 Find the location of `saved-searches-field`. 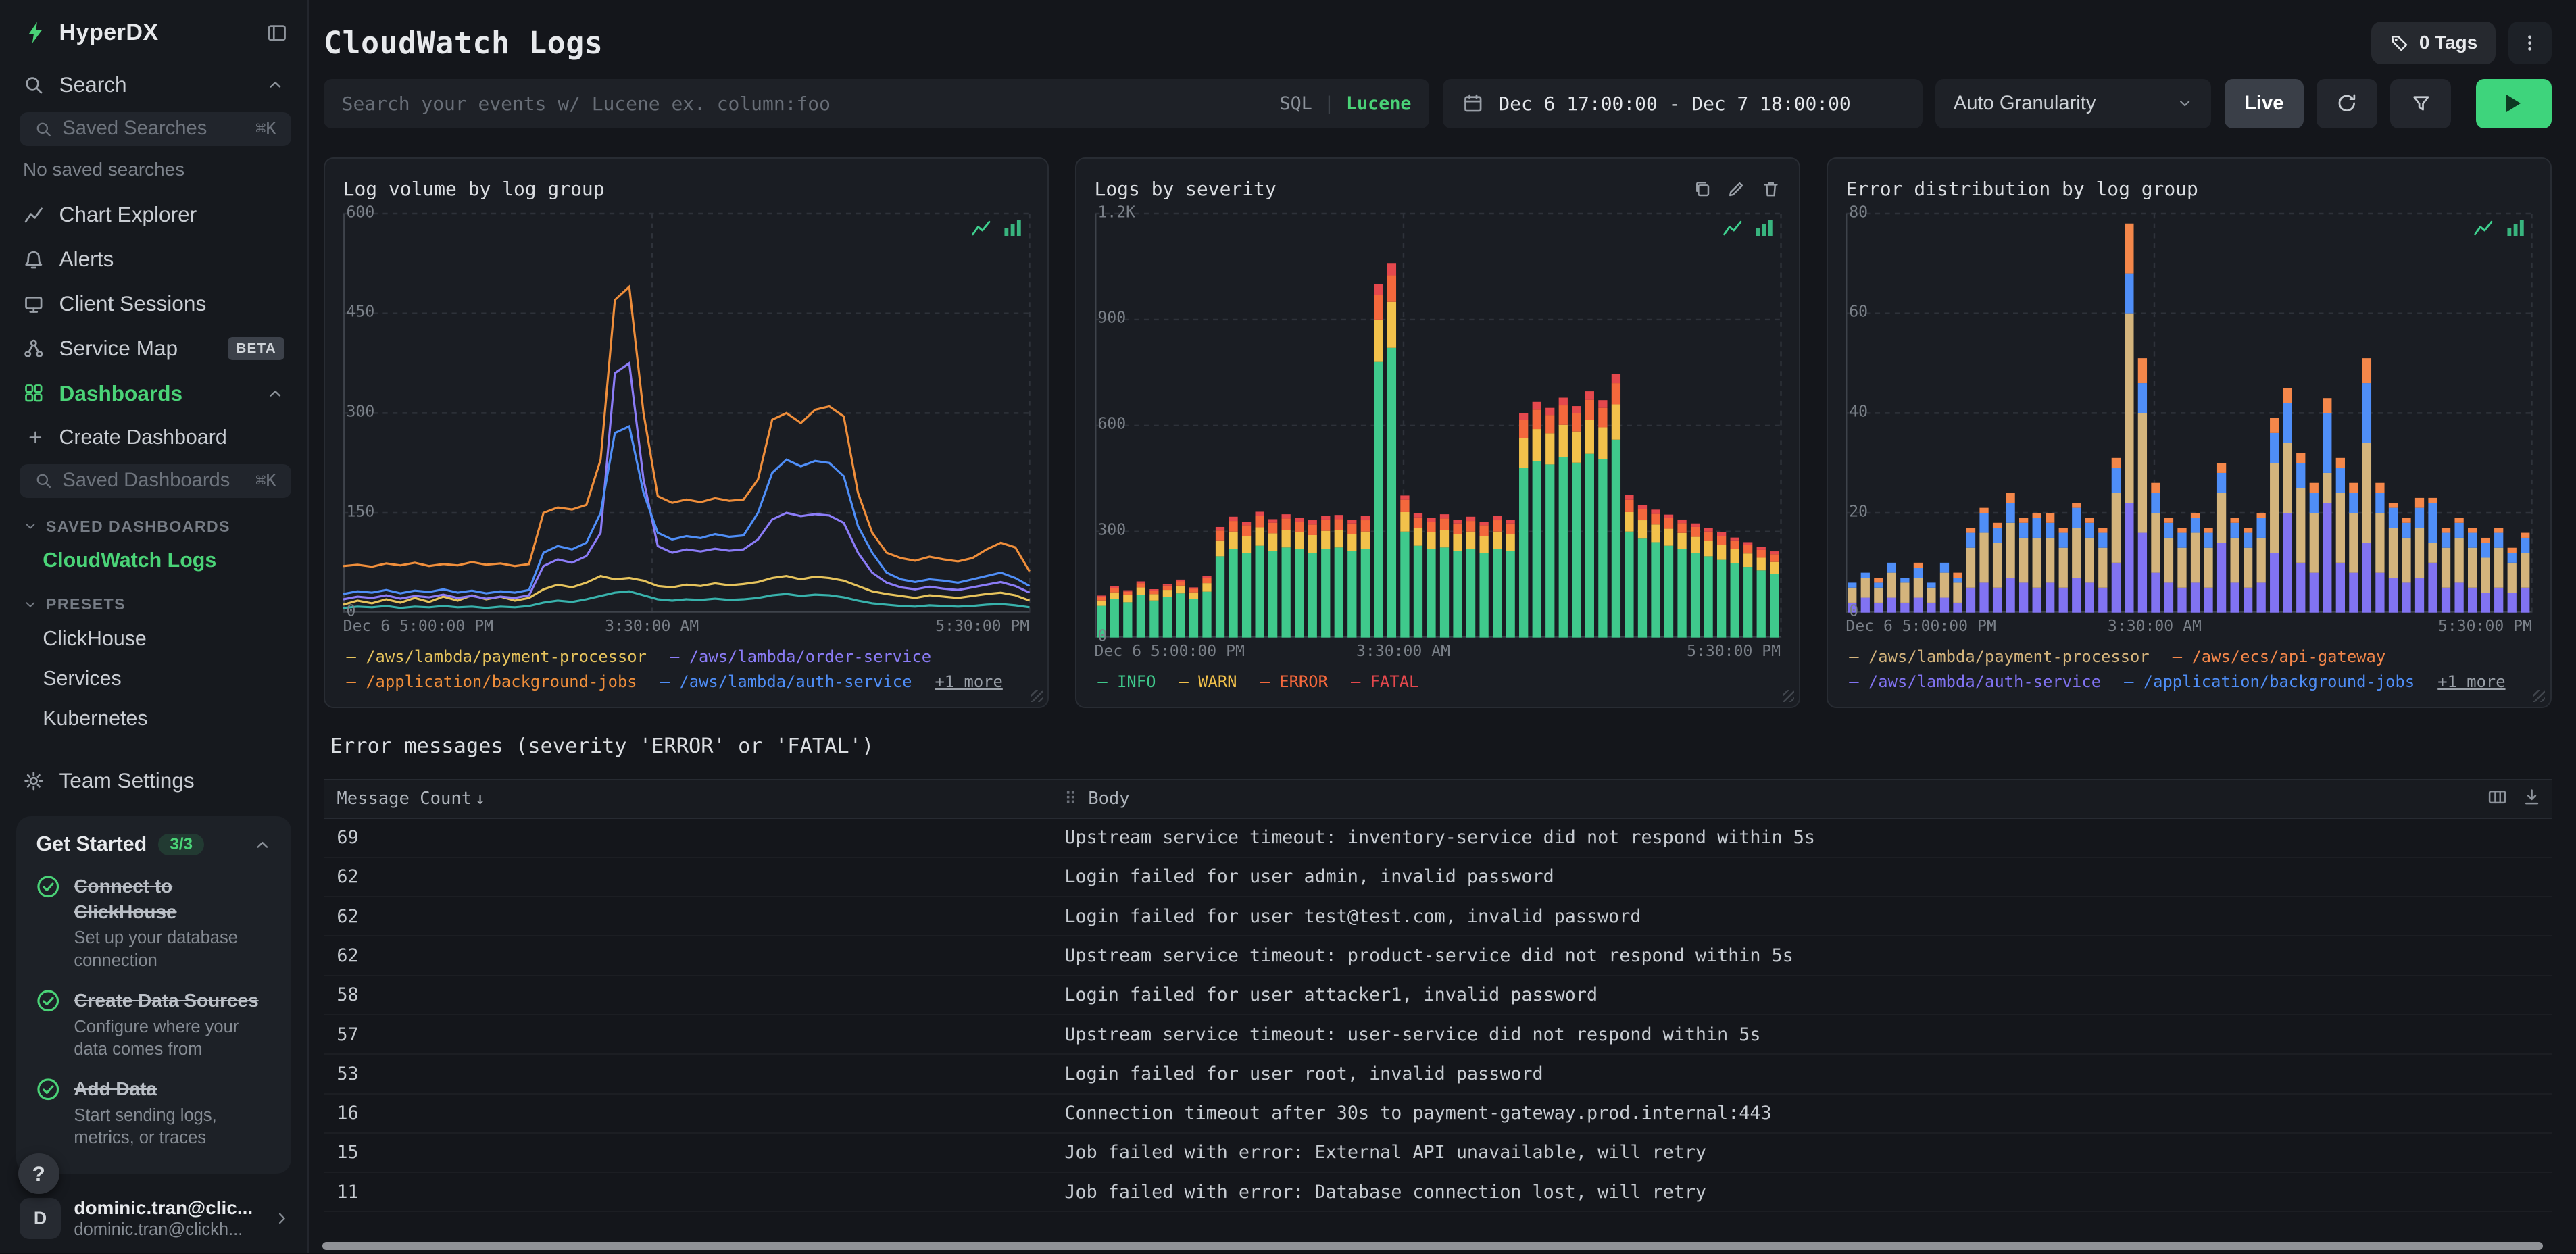

saved-searches-field is located at coordinates (154, 129).